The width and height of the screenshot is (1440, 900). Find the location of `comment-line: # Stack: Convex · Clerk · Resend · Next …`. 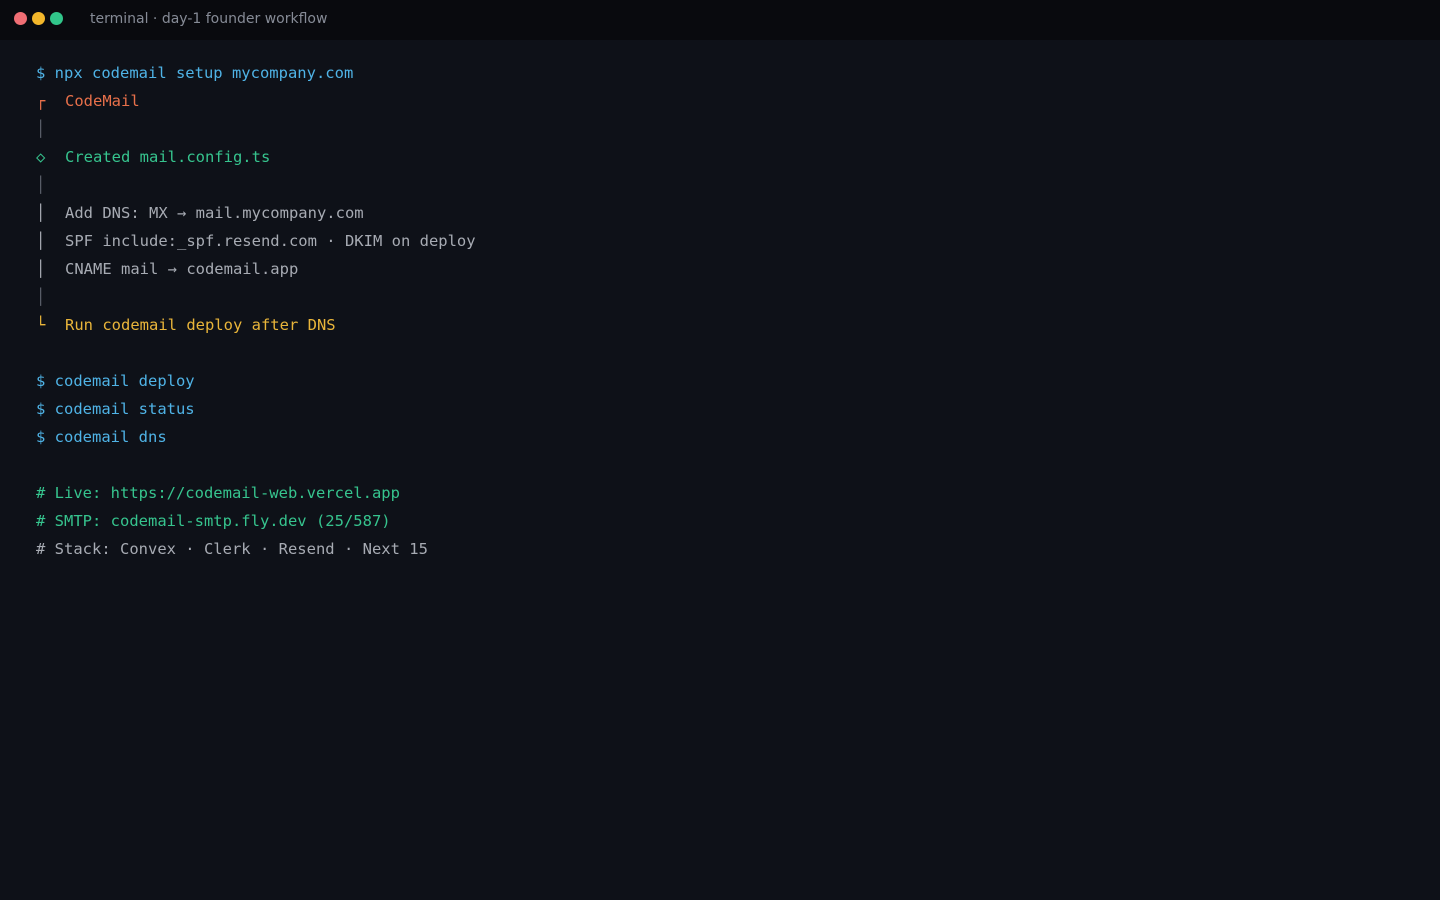

comment-line: # Stack: Convex · Clerk · Resend · Next … is located at coordinates (232, 549).